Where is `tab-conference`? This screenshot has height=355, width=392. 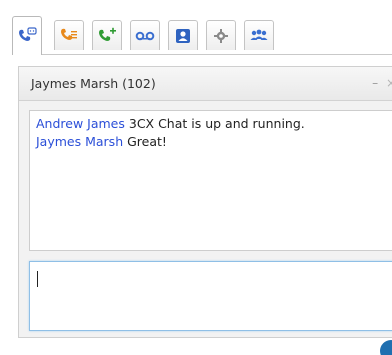
tab-conference is located at coordinates (259, 35).